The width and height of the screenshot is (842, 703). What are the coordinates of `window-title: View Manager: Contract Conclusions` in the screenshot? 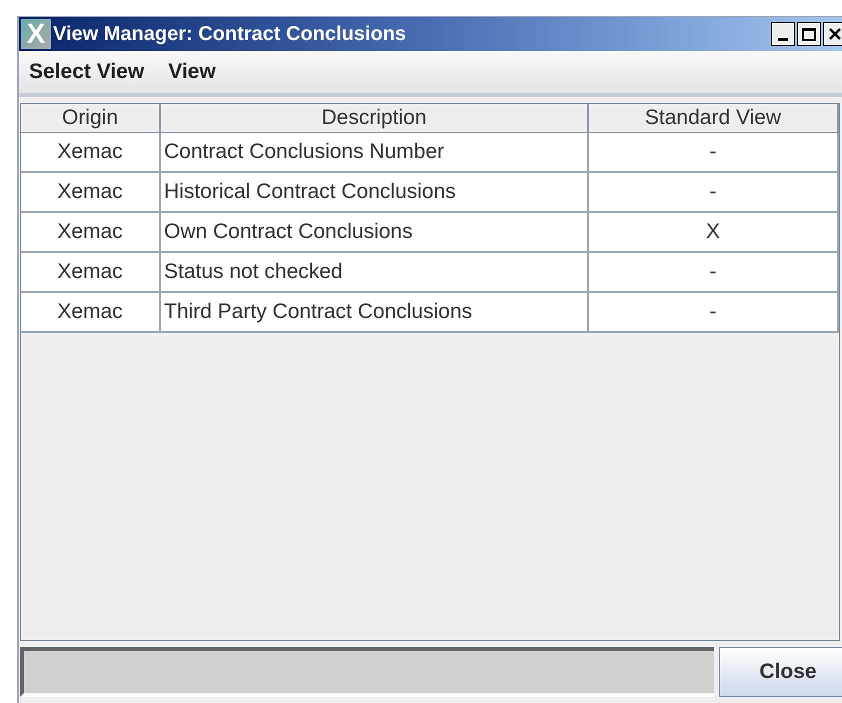 It's located at (230, 34).